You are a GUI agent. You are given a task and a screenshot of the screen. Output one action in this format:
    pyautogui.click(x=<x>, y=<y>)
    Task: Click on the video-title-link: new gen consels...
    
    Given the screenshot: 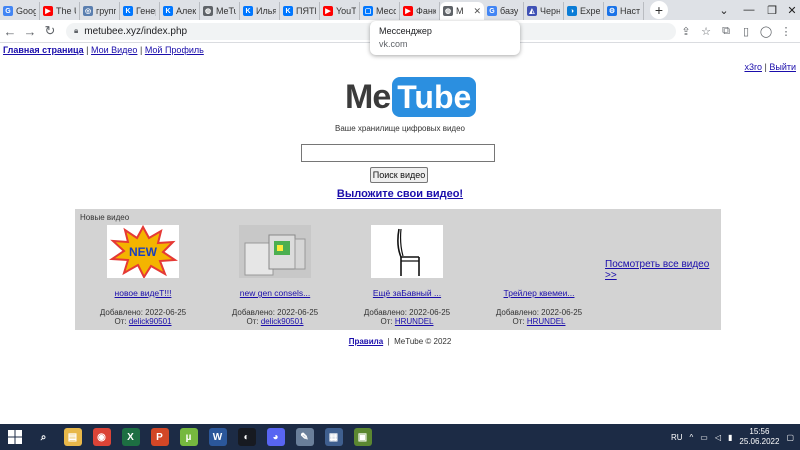 What is the action you would take?
    pyautogui.click(x=275, y=293)
    